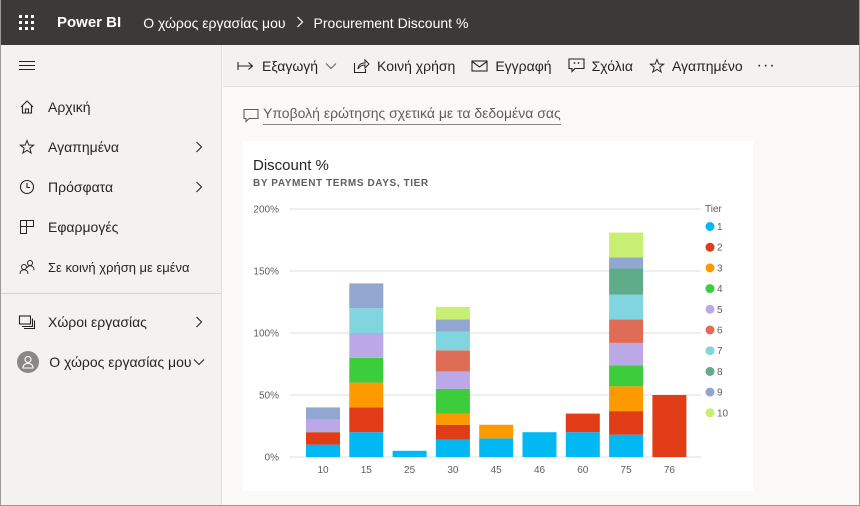  Describe the element at coordinates (300, 23) in the screenshot. I see `breadcrumb-chevron-icon` at that location.